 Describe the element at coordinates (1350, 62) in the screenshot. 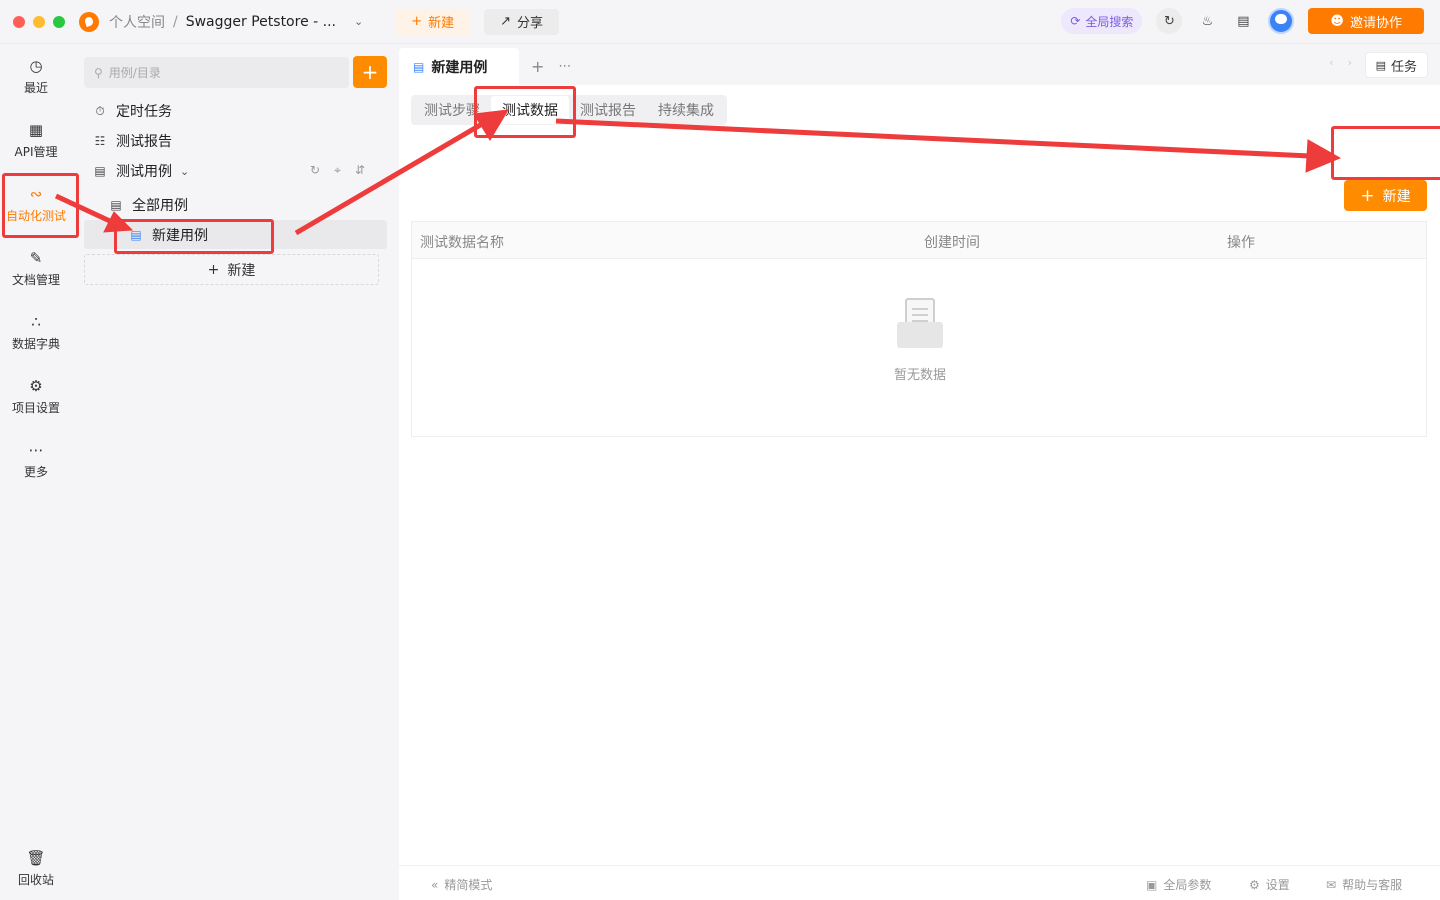

I see `chevron-right-icon: ›` at that location.